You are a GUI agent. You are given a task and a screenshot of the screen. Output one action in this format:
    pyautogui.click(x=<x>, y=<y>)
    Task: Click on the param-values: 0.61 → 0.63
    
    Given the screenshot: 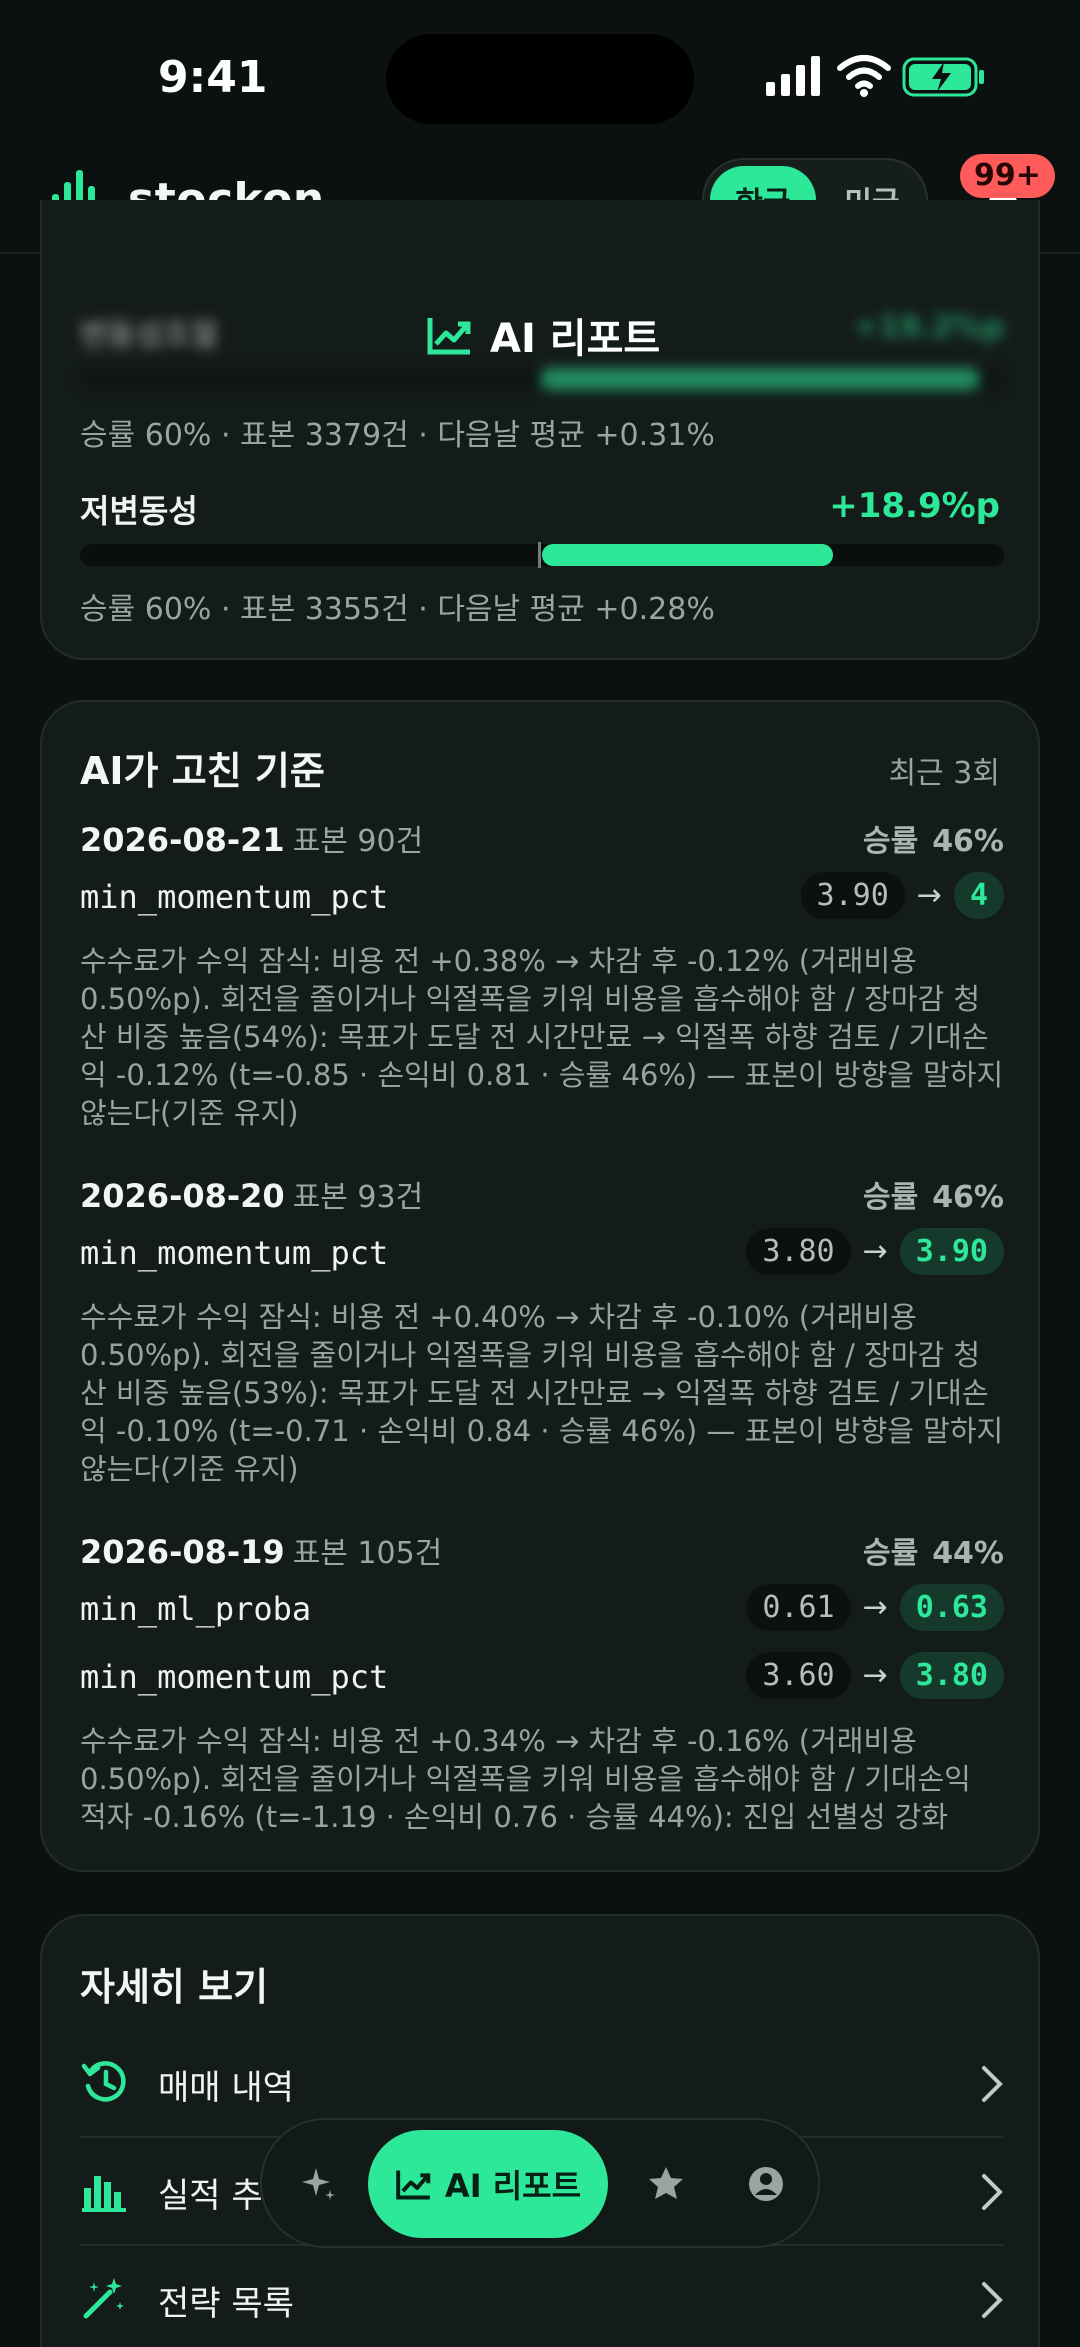 What is the action you would take?
    pyautogui.click(x=875, y=1607)
    